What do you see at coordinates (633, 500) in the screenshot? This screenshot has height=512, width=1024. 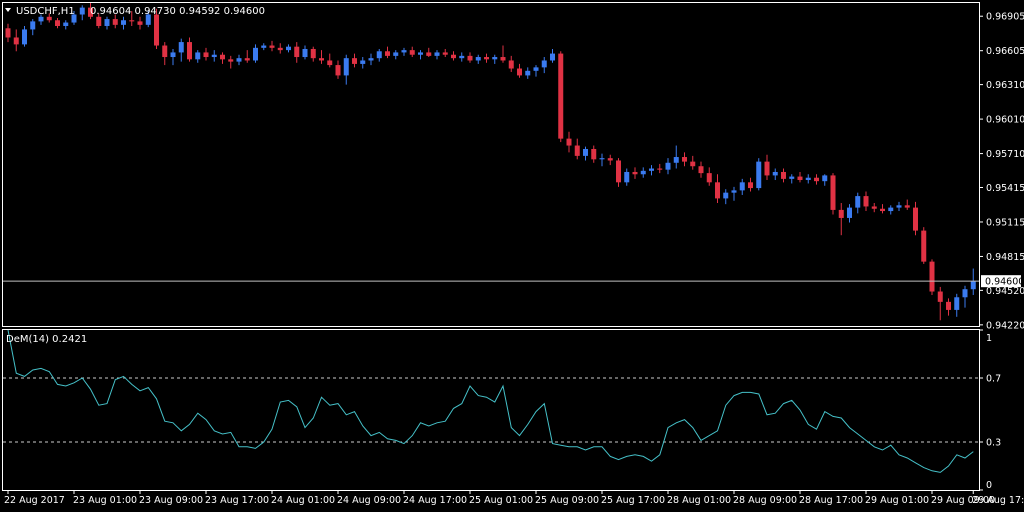 I see `time-tick-label: 25 Aug 17:00` at bounding box center [633, 500].